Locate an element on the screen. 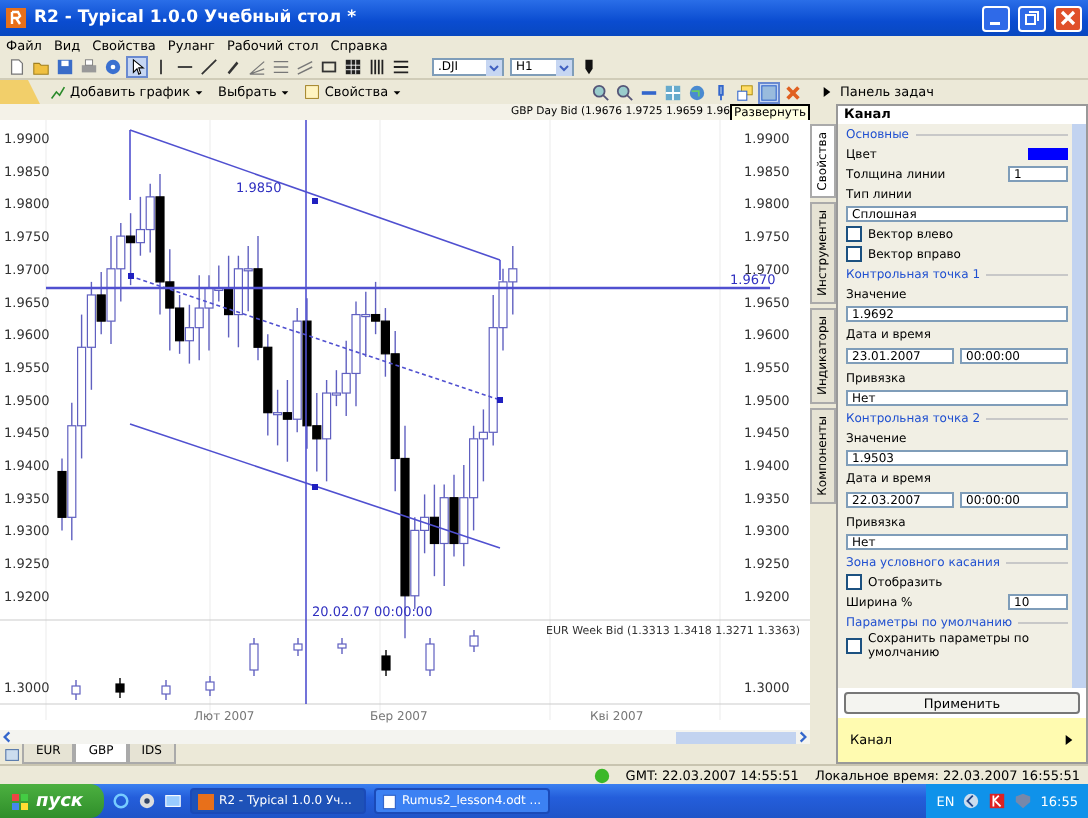 Image resolution: width=1088 pixels, height=818 pixels. rectangle-icon is located at coordinates (329, 67).